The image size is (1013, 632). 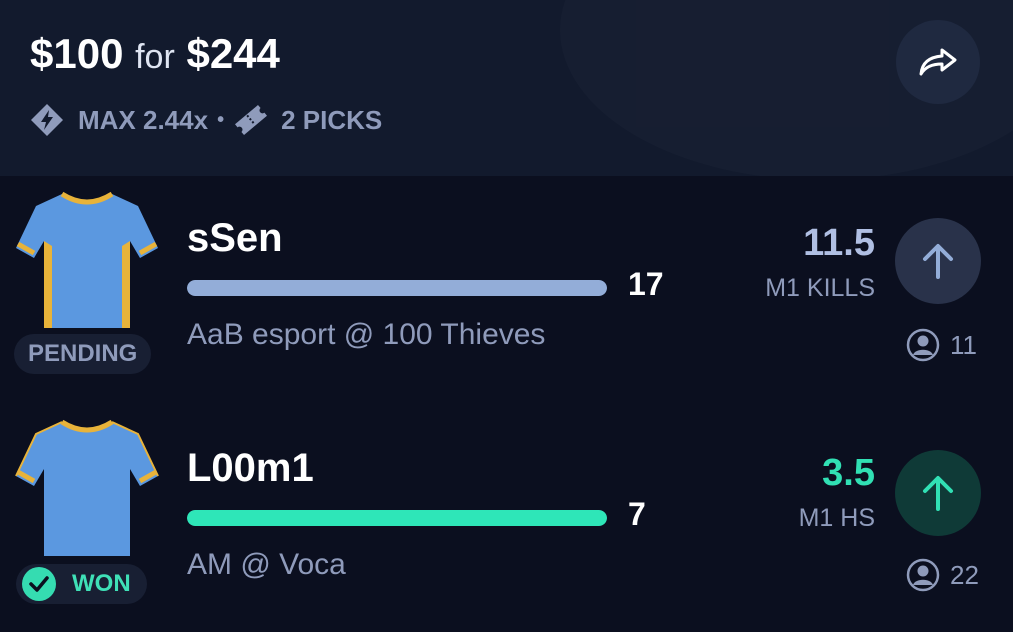 I want to click on status-label: PENDING, so click(x=83, y=353).